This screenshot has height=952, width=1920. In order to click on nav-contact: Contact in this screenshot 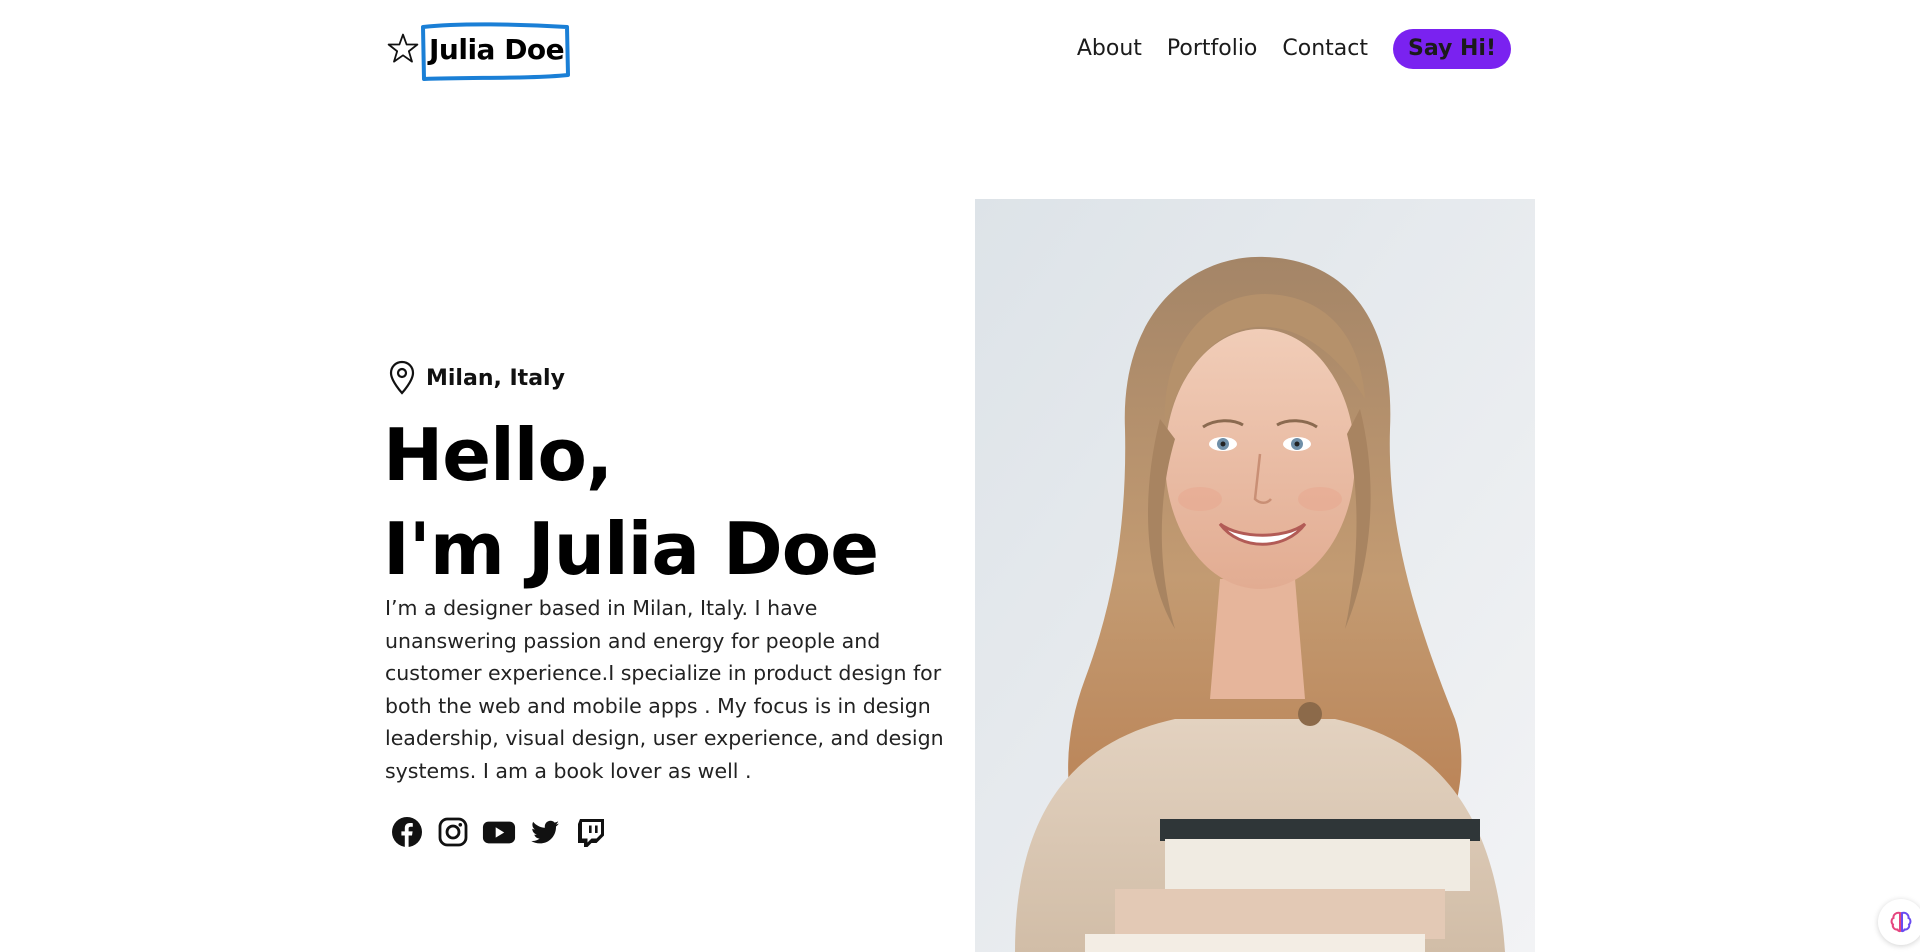, I will do `click(1325, 49)`.